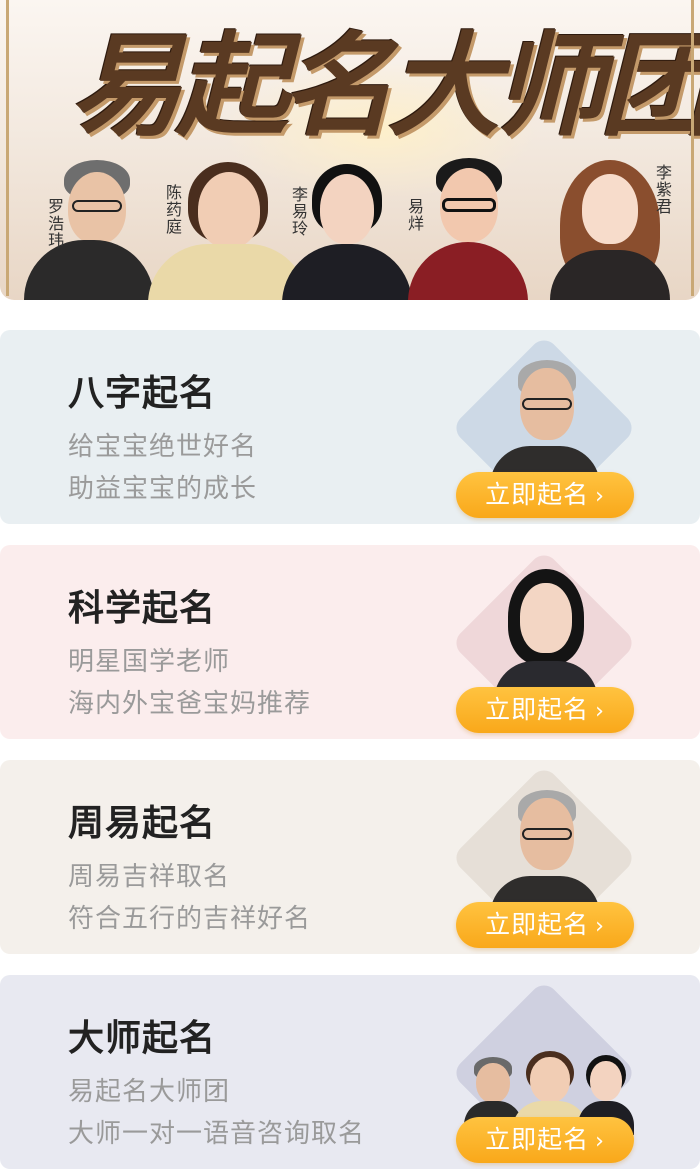 The height and width of the screenshot is (1170, 700). I want to click on master-group-avatar, so click(549, 1065).